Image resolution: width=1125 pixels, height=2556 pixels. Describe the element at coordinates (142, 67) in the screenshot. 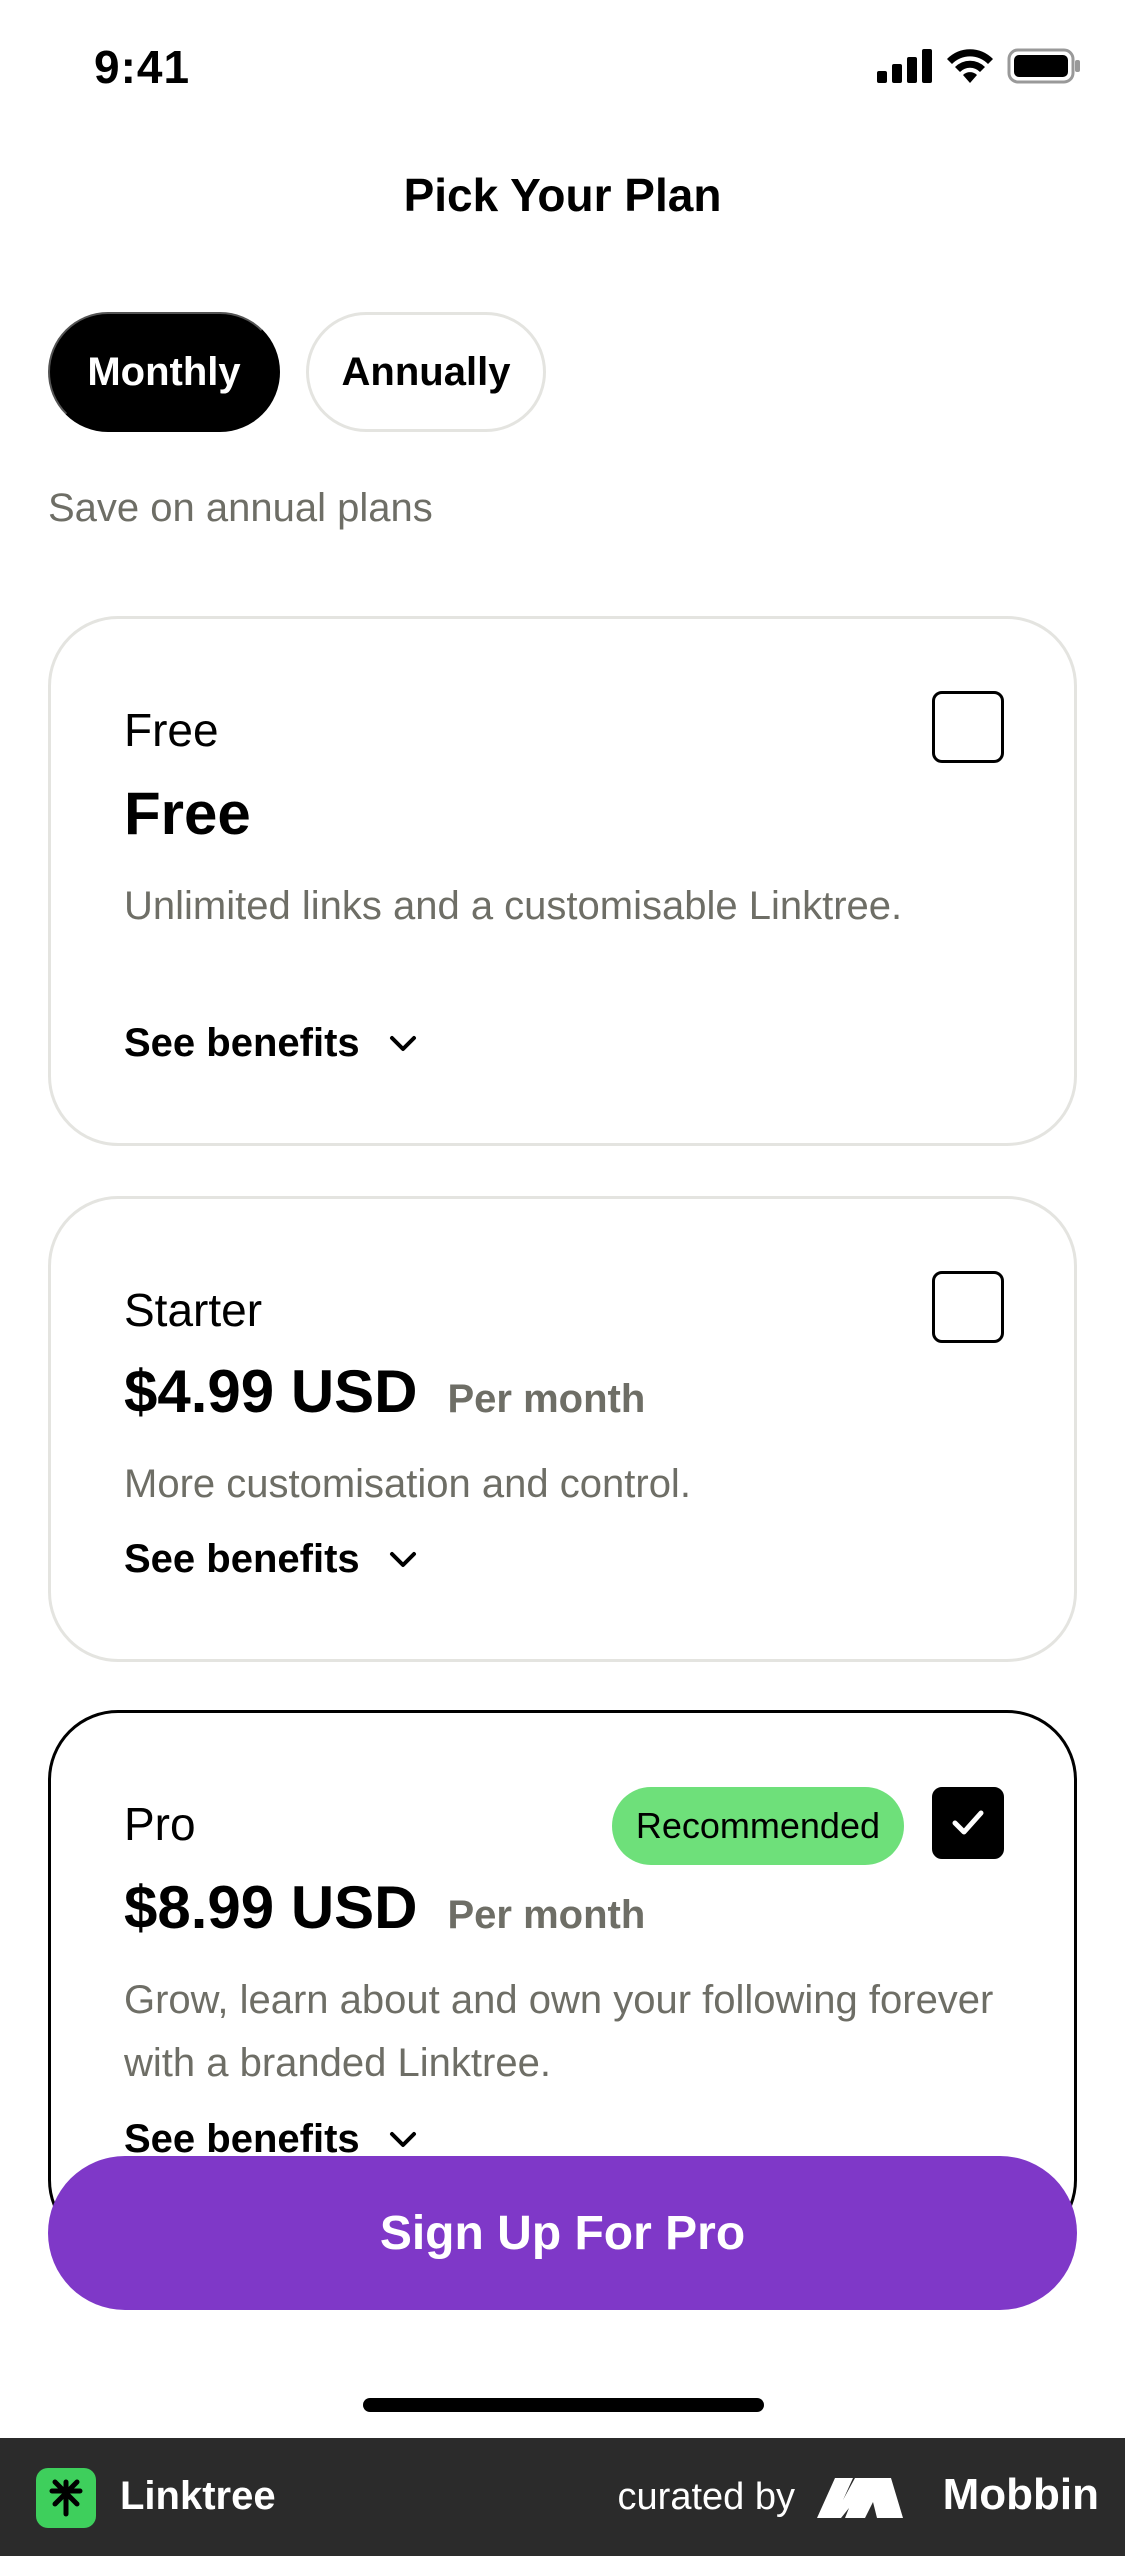

I see `status-time: 9:41` at that location.